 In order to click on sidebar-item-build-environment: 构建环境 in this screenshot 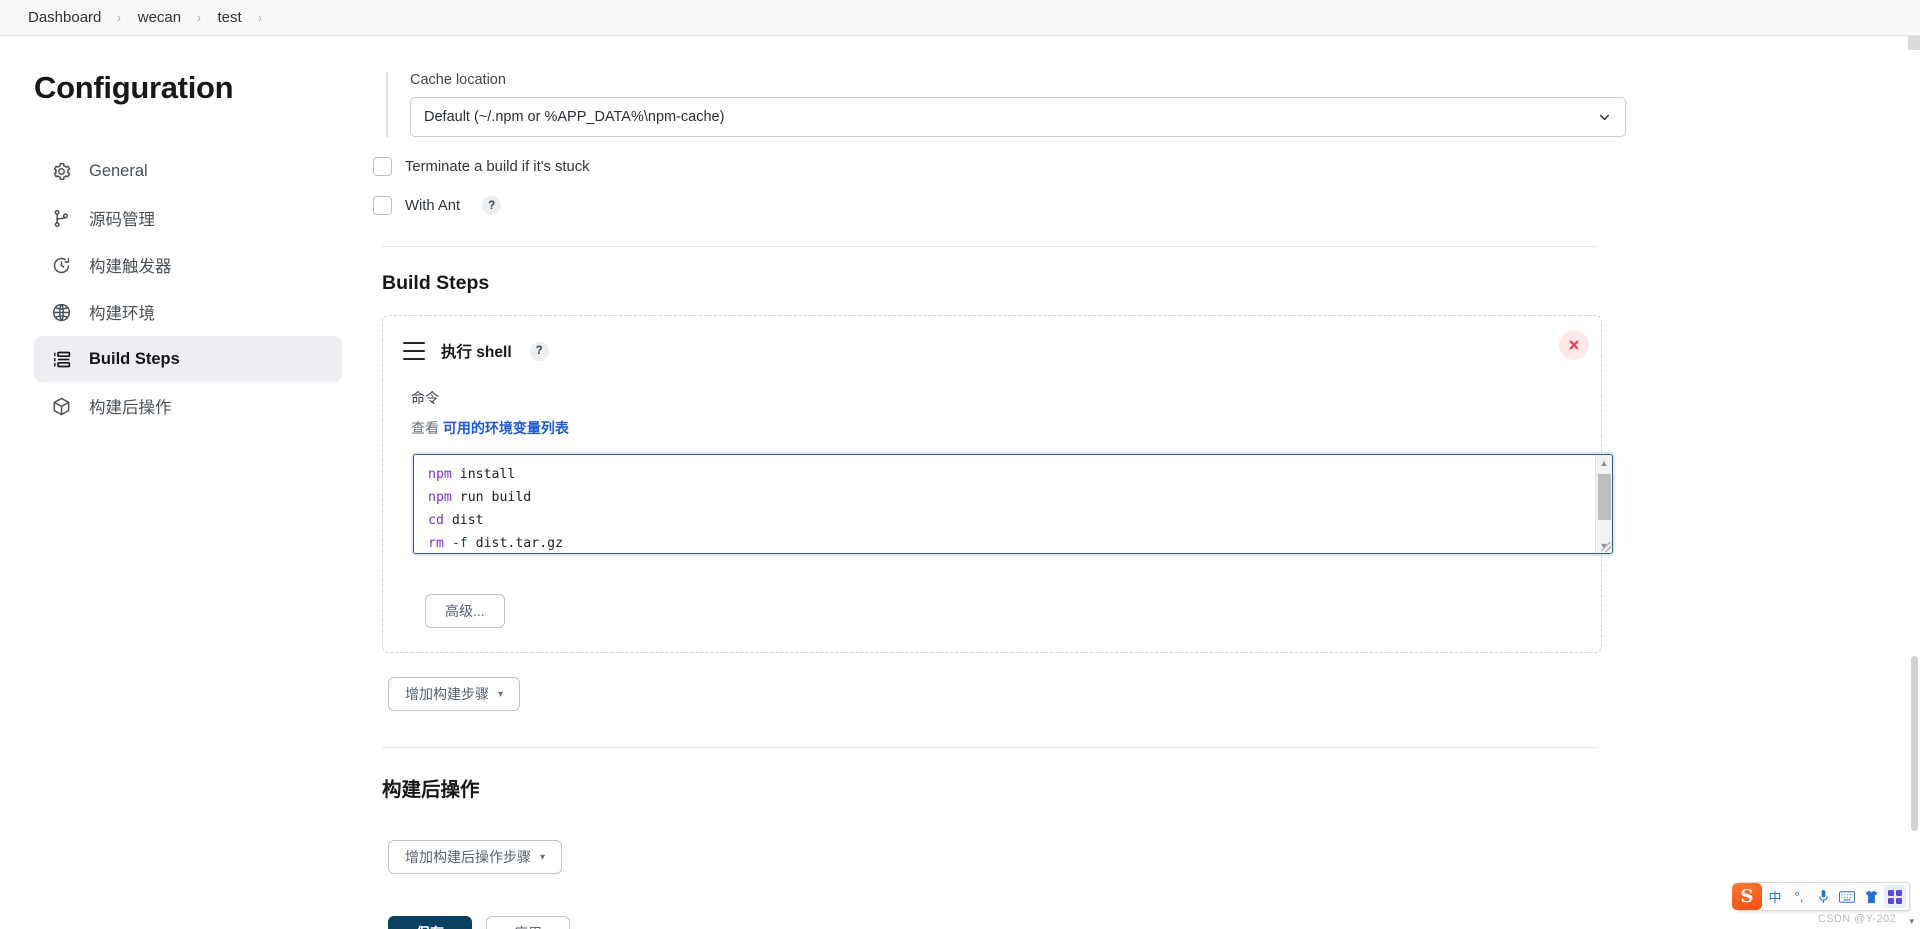, I will do `click(188, 312)`.